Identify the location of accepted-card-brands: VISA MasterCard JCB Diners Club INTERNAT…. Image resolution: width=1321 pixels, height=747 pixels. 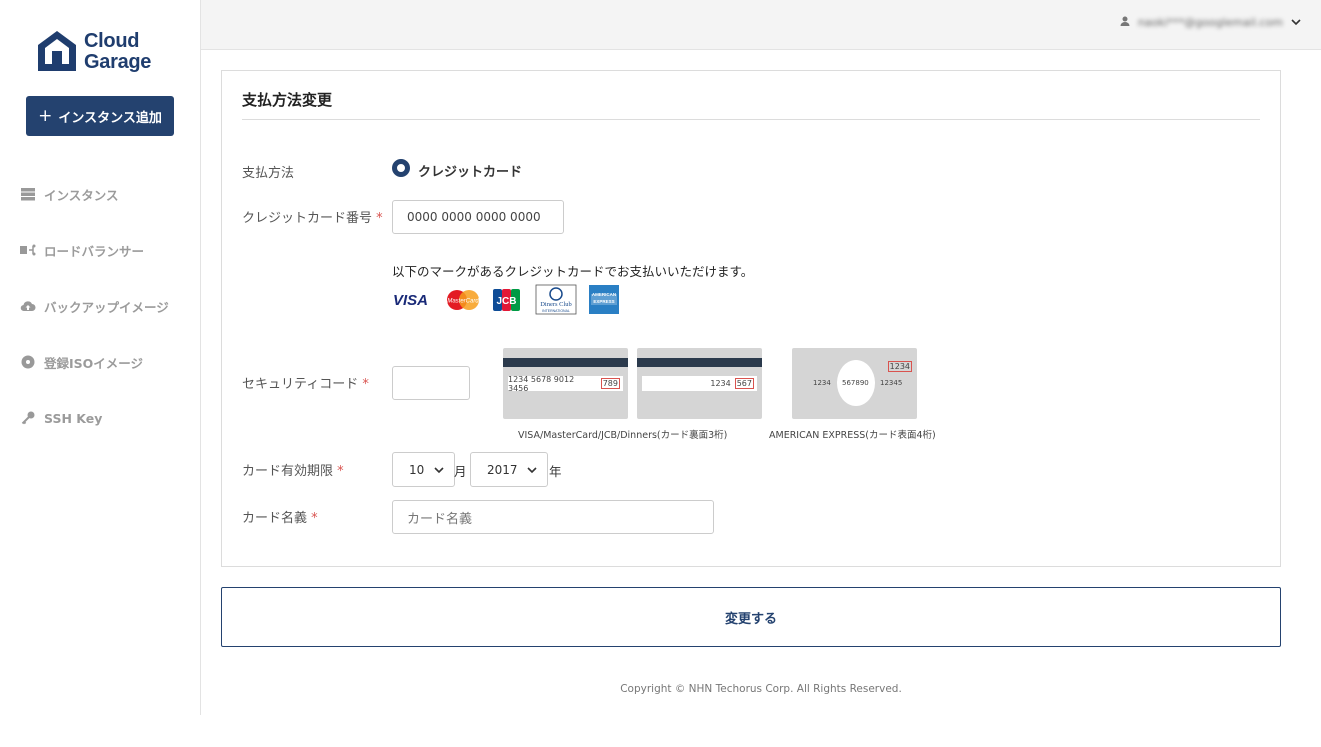
(513, 299).